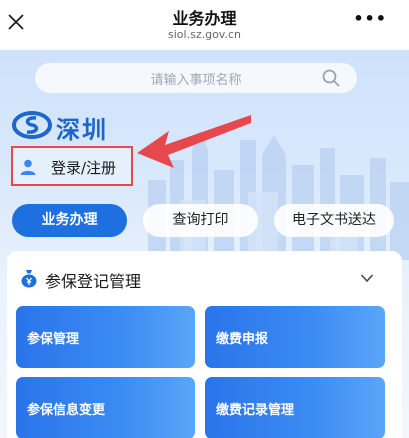  What do you see at coordinates (82, 130) in the screenshot?
I see `logo-text: 深圳` at bounding box center [82, 130].